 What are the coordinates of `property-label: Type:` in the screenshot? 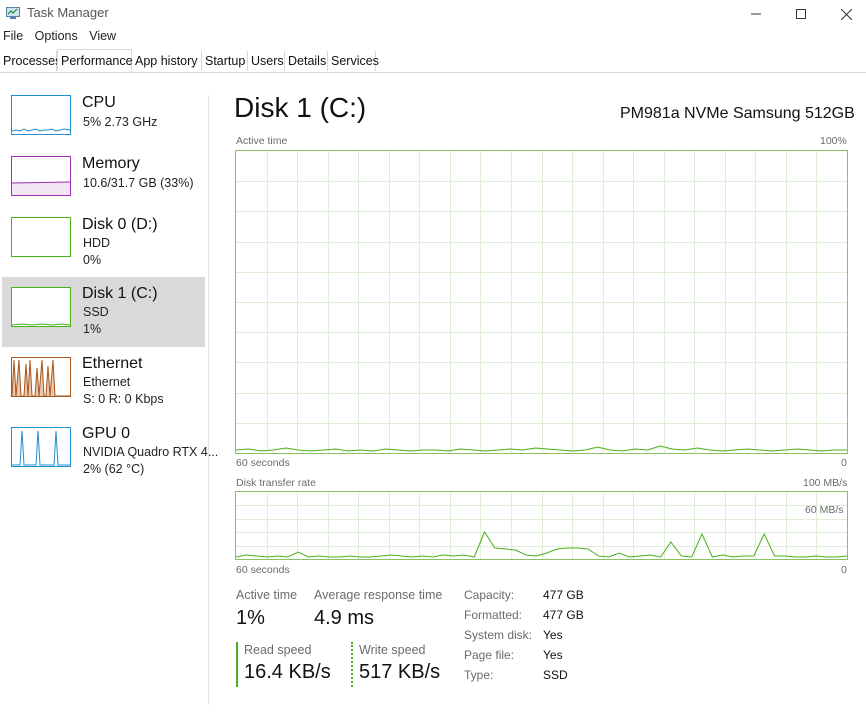 It's located at (479, 675).